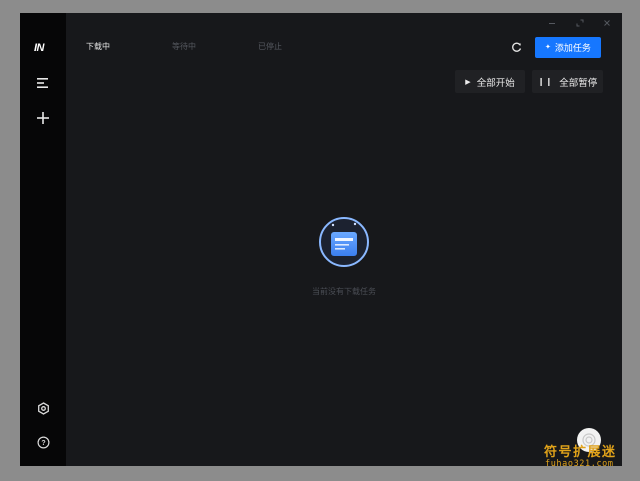 This screenshot has height=481, width=640. What do you see at coordinates (545, 81) in the screenshot?
I see `pause-icon: ❙❙` at bounding box center [545, 81].